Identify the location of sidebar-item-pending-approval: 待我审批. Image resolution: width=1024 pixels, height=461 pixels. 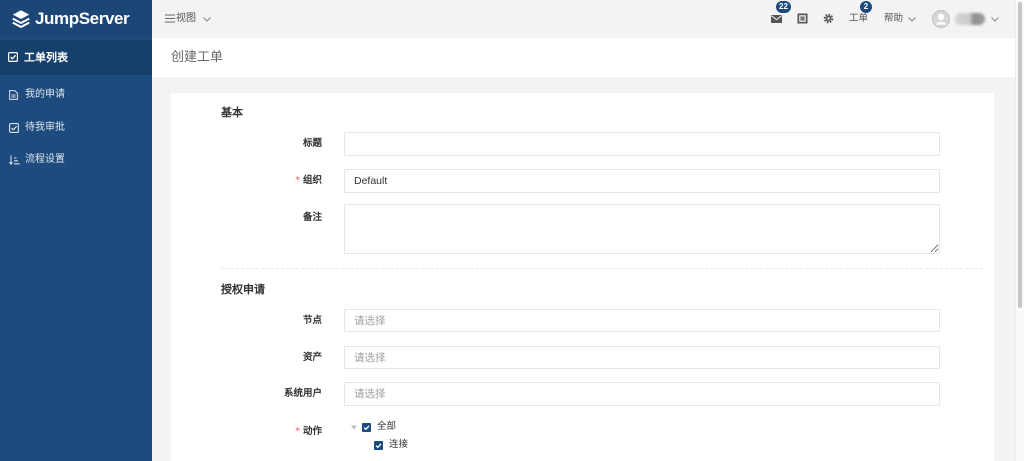
(76, 128).